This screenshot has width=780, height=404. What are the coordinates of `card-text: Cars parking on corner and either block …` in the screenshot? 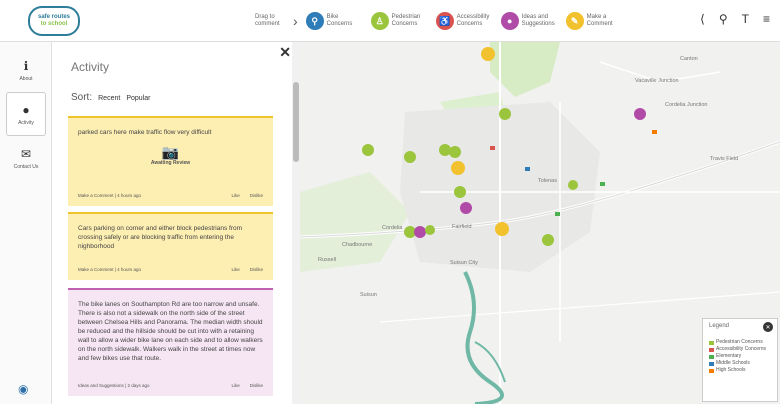 It's located at (160, 237).